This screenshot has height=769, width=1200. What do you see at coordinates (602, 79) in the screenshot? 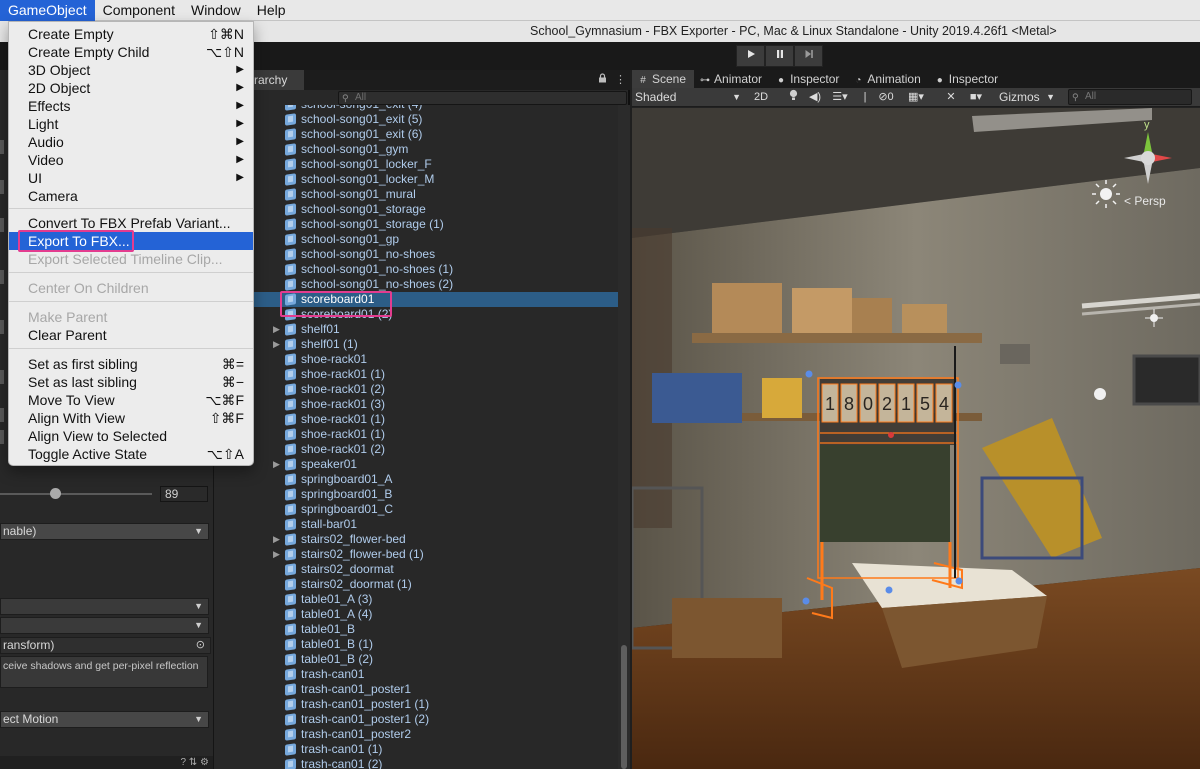
I see `lock-icon` at bounding box center [602, 79].